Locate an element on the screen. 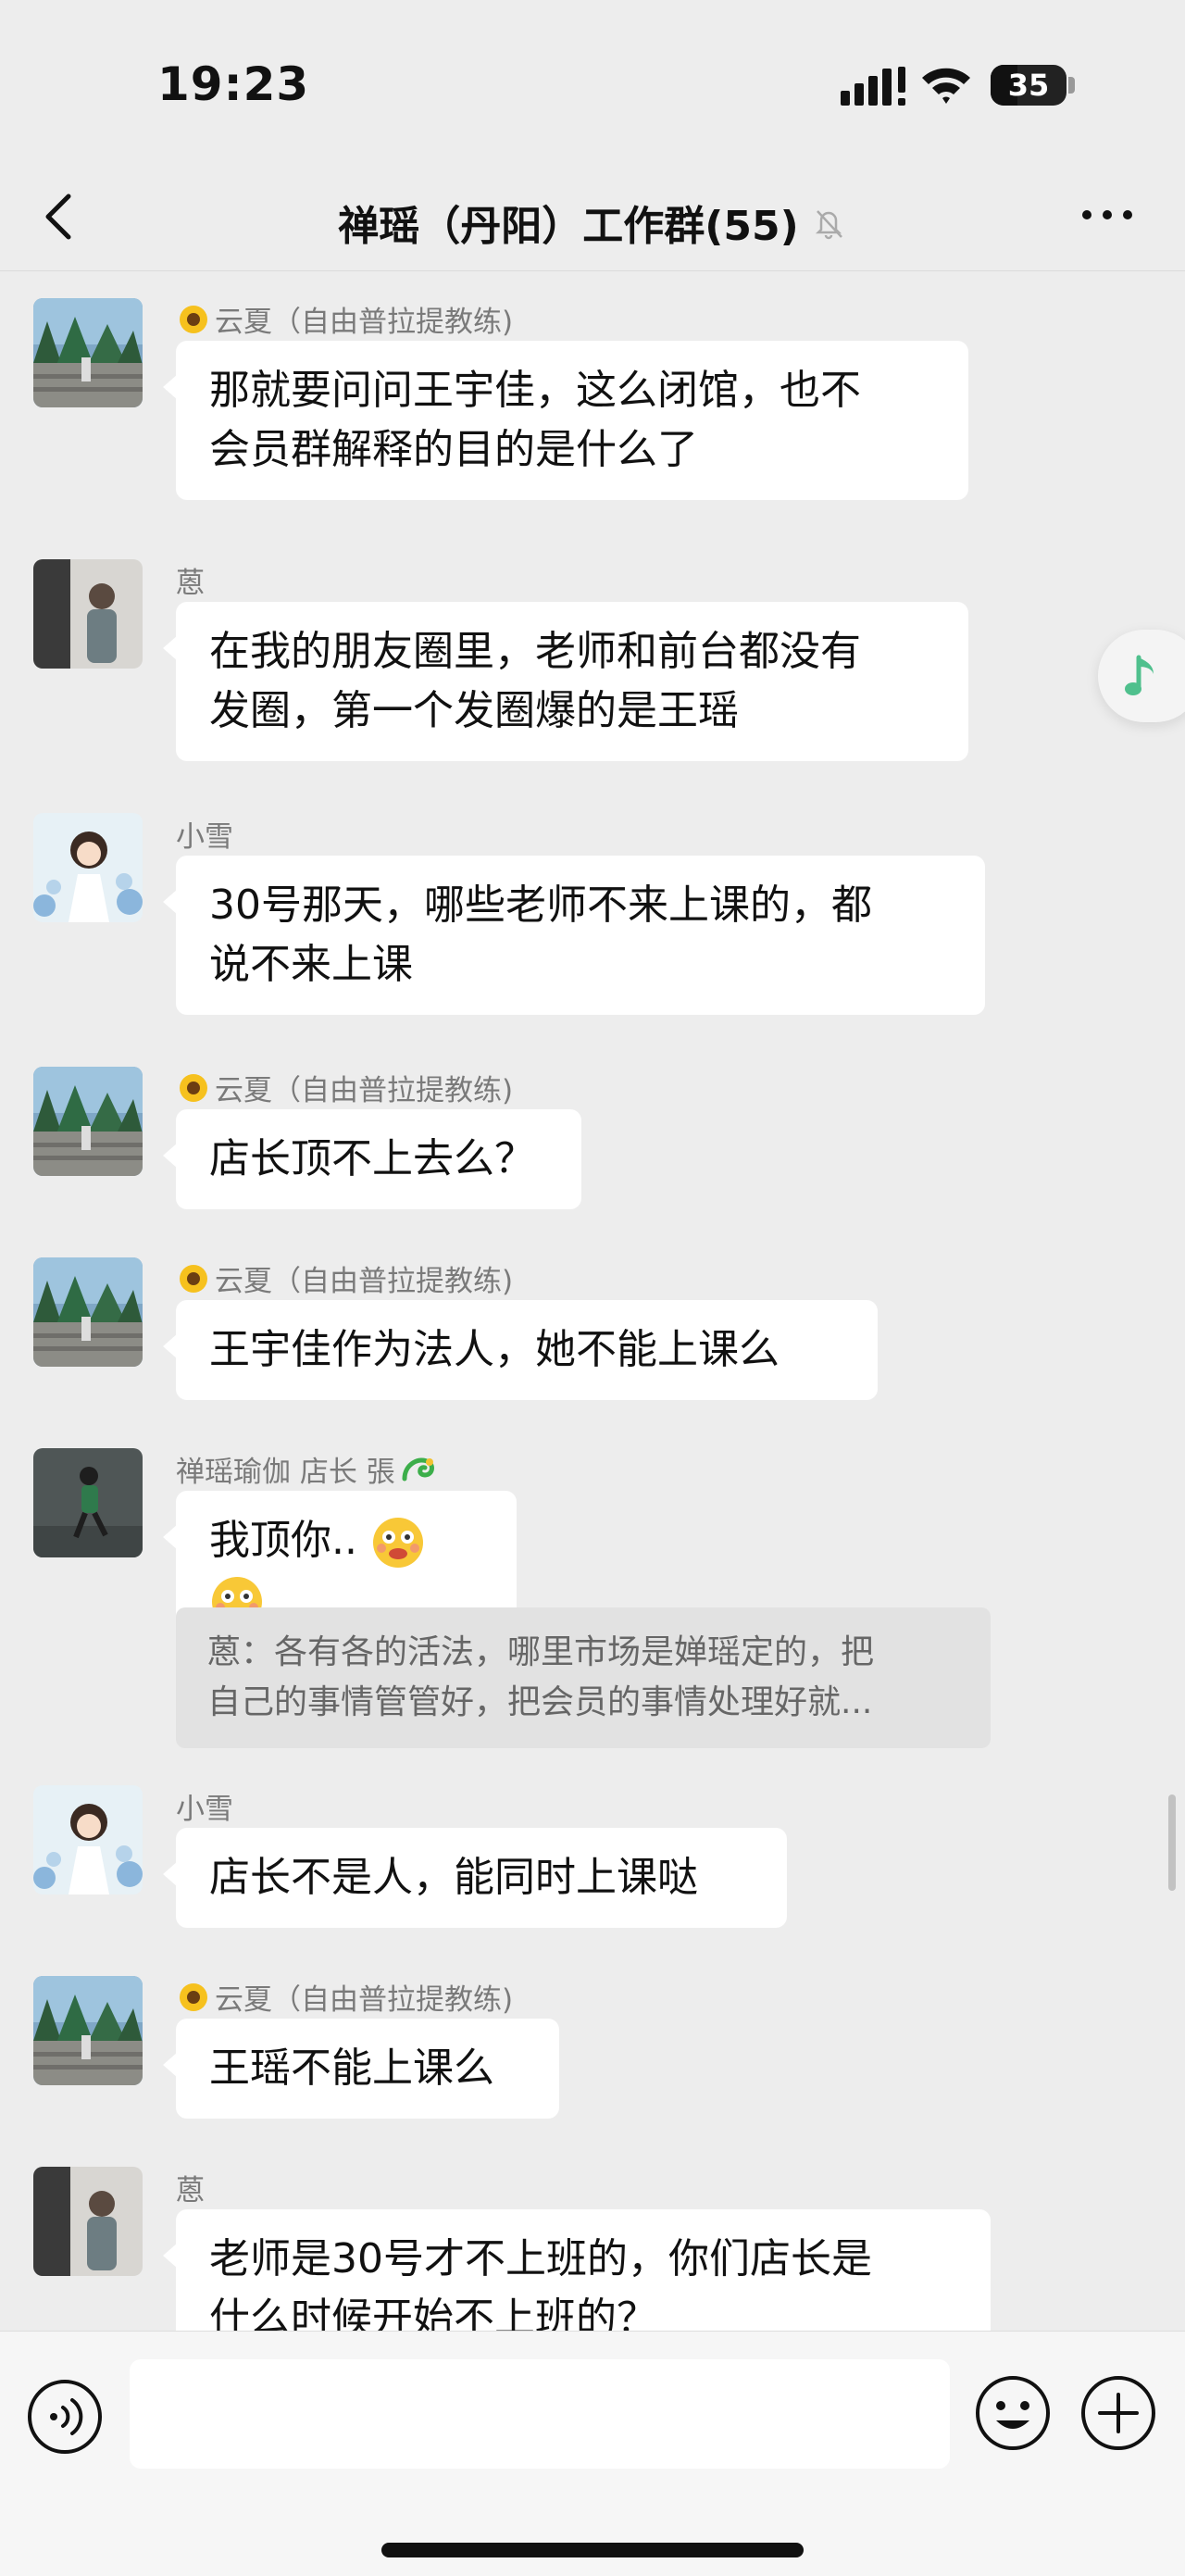 This screenshot has width=1185, height=2576. chat-title-wrap: 禅瑶（丹阳）工作群(55) is located at coordinates (592, 223).